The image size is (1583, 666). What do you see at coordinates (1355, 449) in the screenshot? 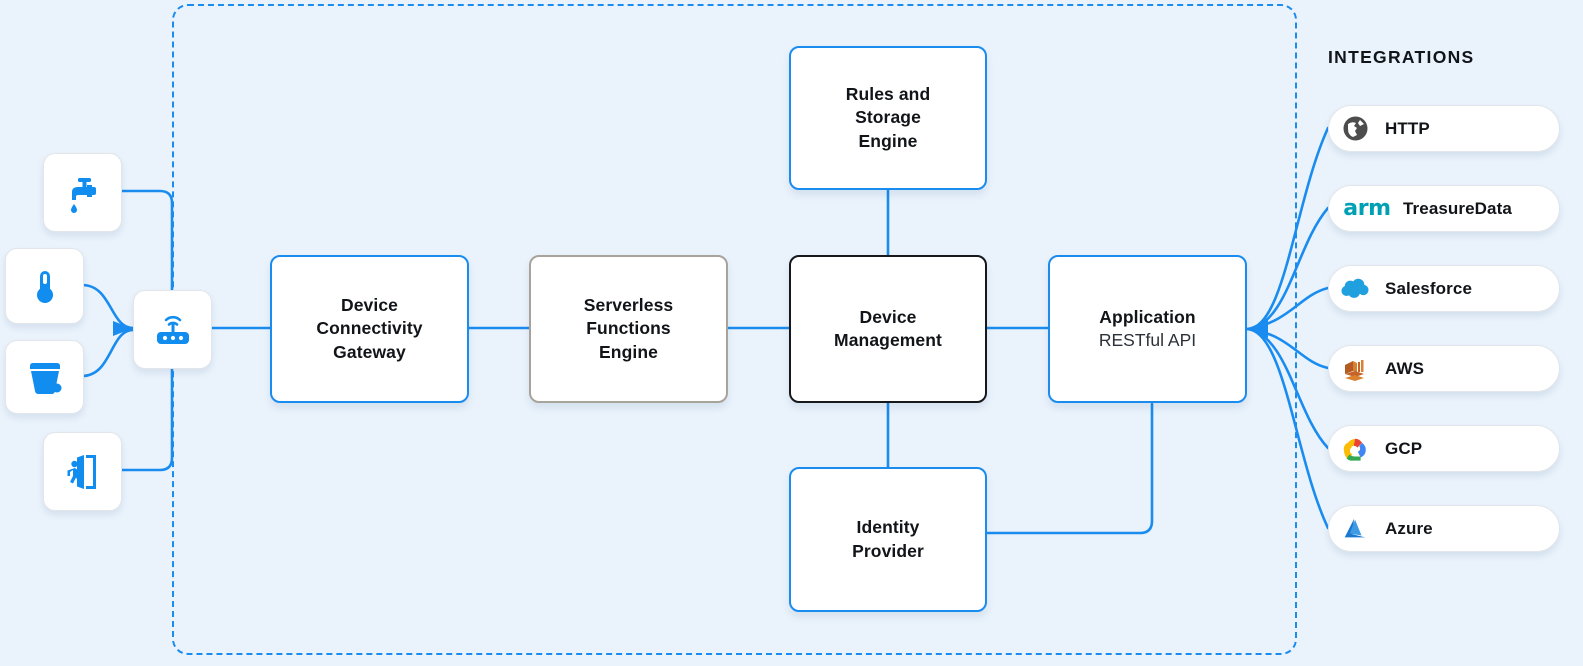
I see `google-cloud-icon` at bounding box center [1355, 449].